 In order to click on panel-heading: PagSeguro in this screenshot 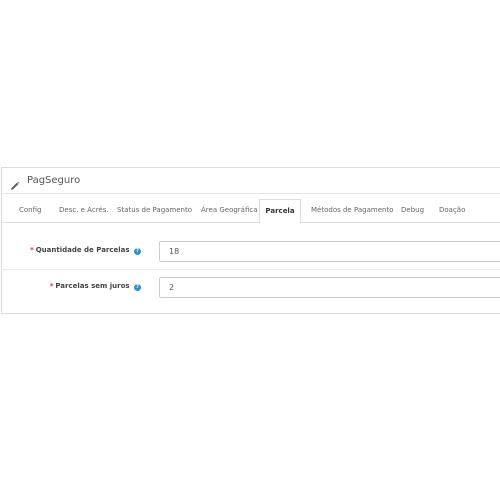, I will do `click(251, 181)`.